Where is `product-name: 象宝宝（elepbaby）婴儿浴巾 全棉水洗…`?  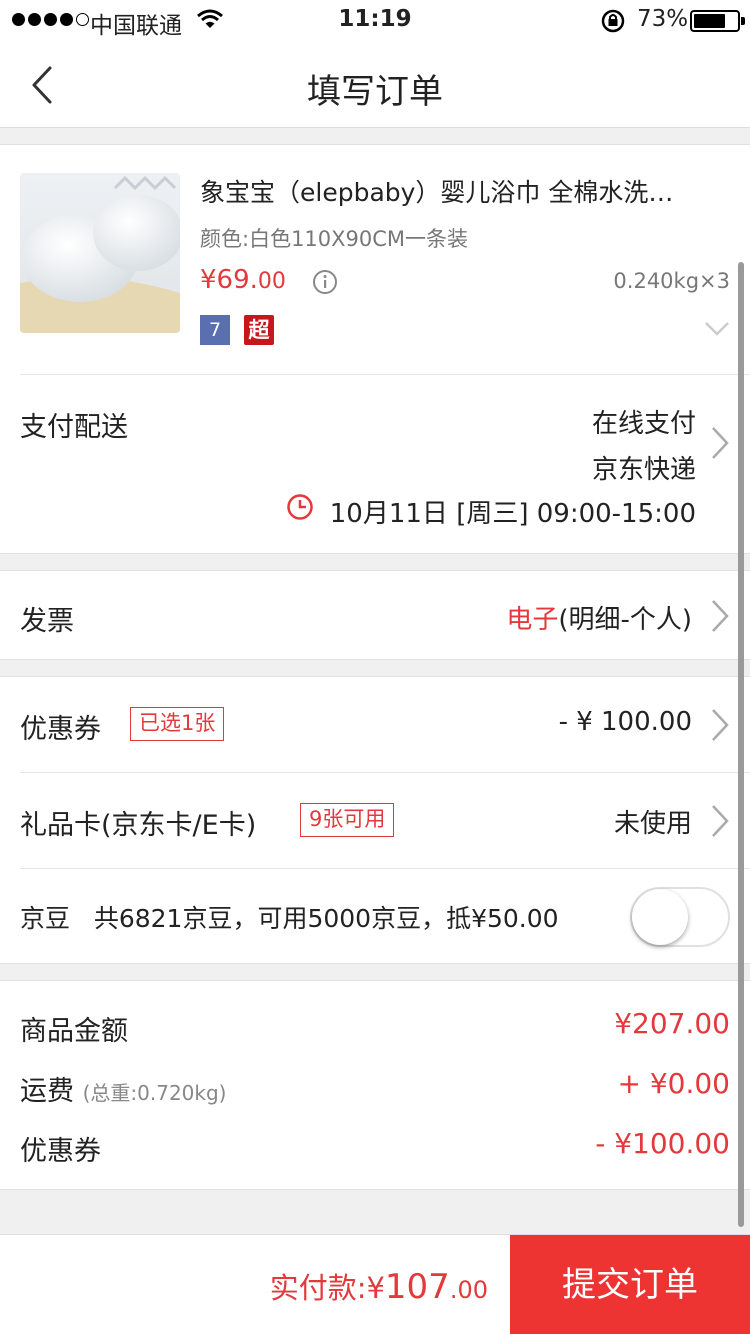 product-name: 象宝宝（elepbaby）婴儿浴巾 全棉水洗… is located at coordinates (465, 191).